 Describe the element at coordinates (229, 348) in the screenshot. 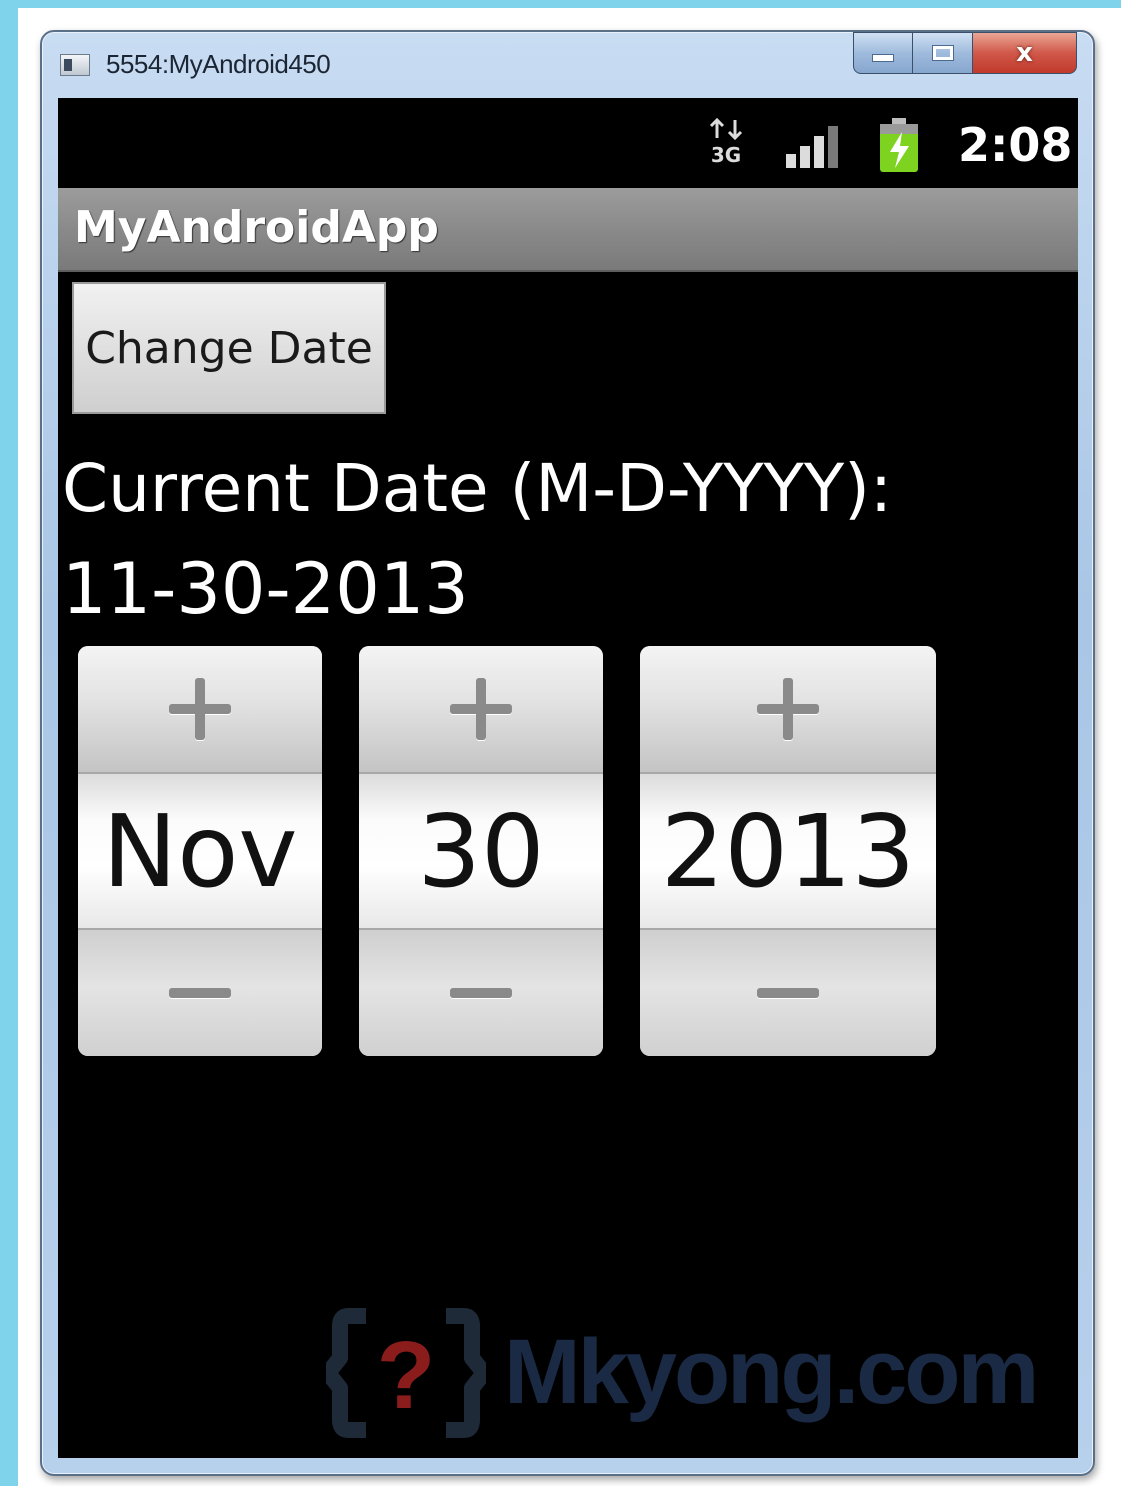

I see `change-date-button: Change Date` at that location.